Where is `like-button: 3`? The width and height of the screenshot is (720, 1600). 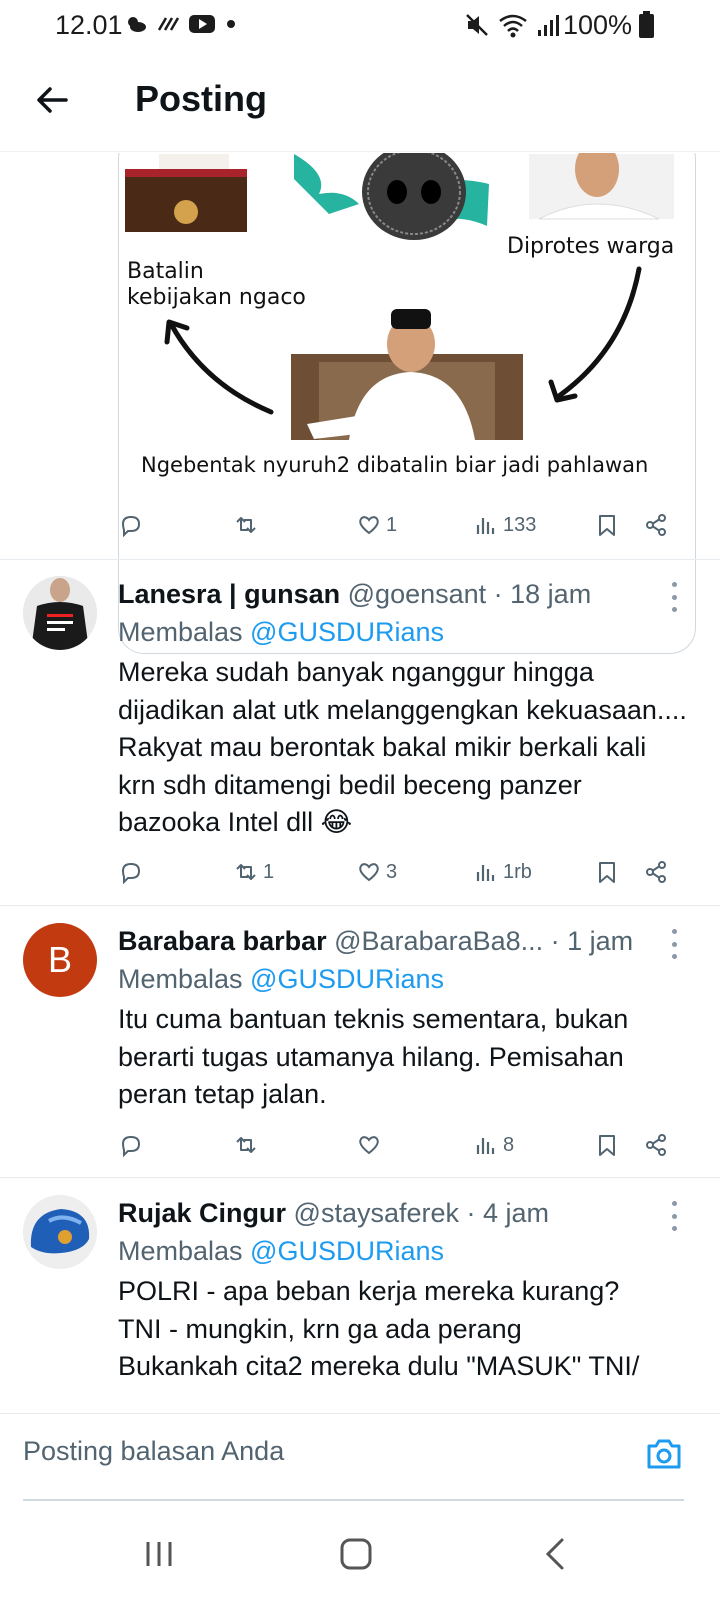
like-button: 3 is located at coordinates (376, 872).